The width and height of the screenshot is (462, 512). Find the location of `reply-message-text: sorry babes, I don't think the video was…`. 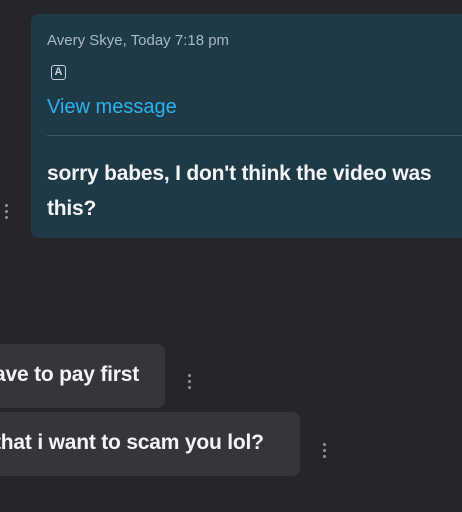

reply-message-text: sorry babes, I don't think the video was… is located at coordinates (254, 191).